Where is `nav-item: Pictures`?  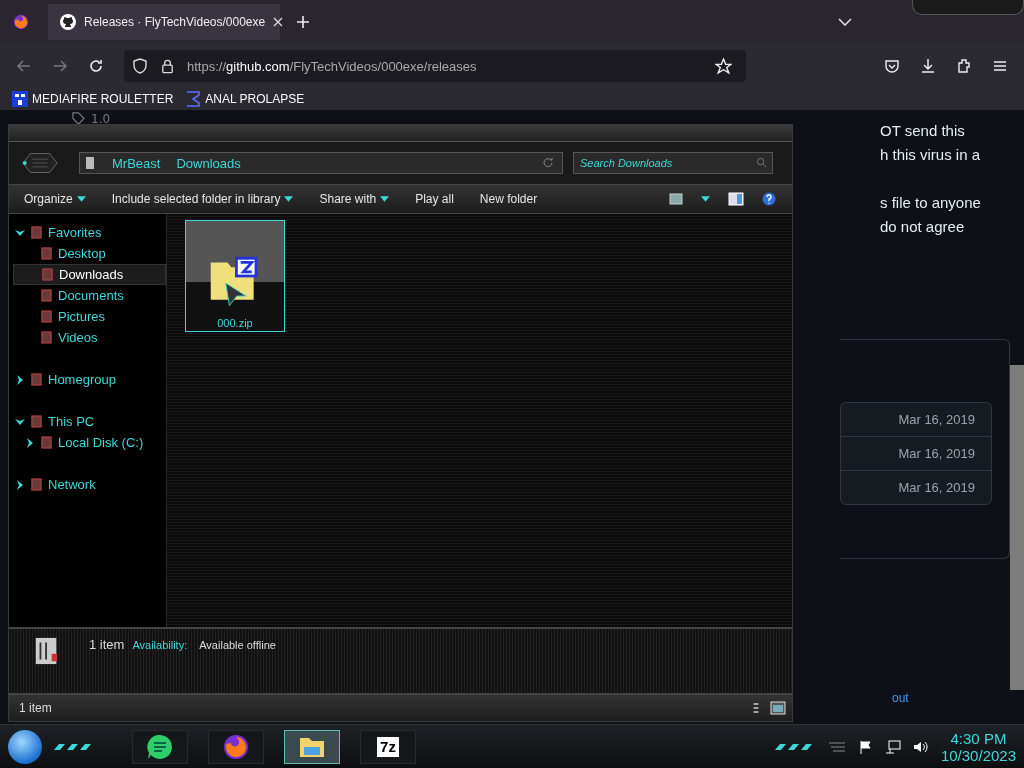
nav-item: Pictures is located at coordinates (87, 316).